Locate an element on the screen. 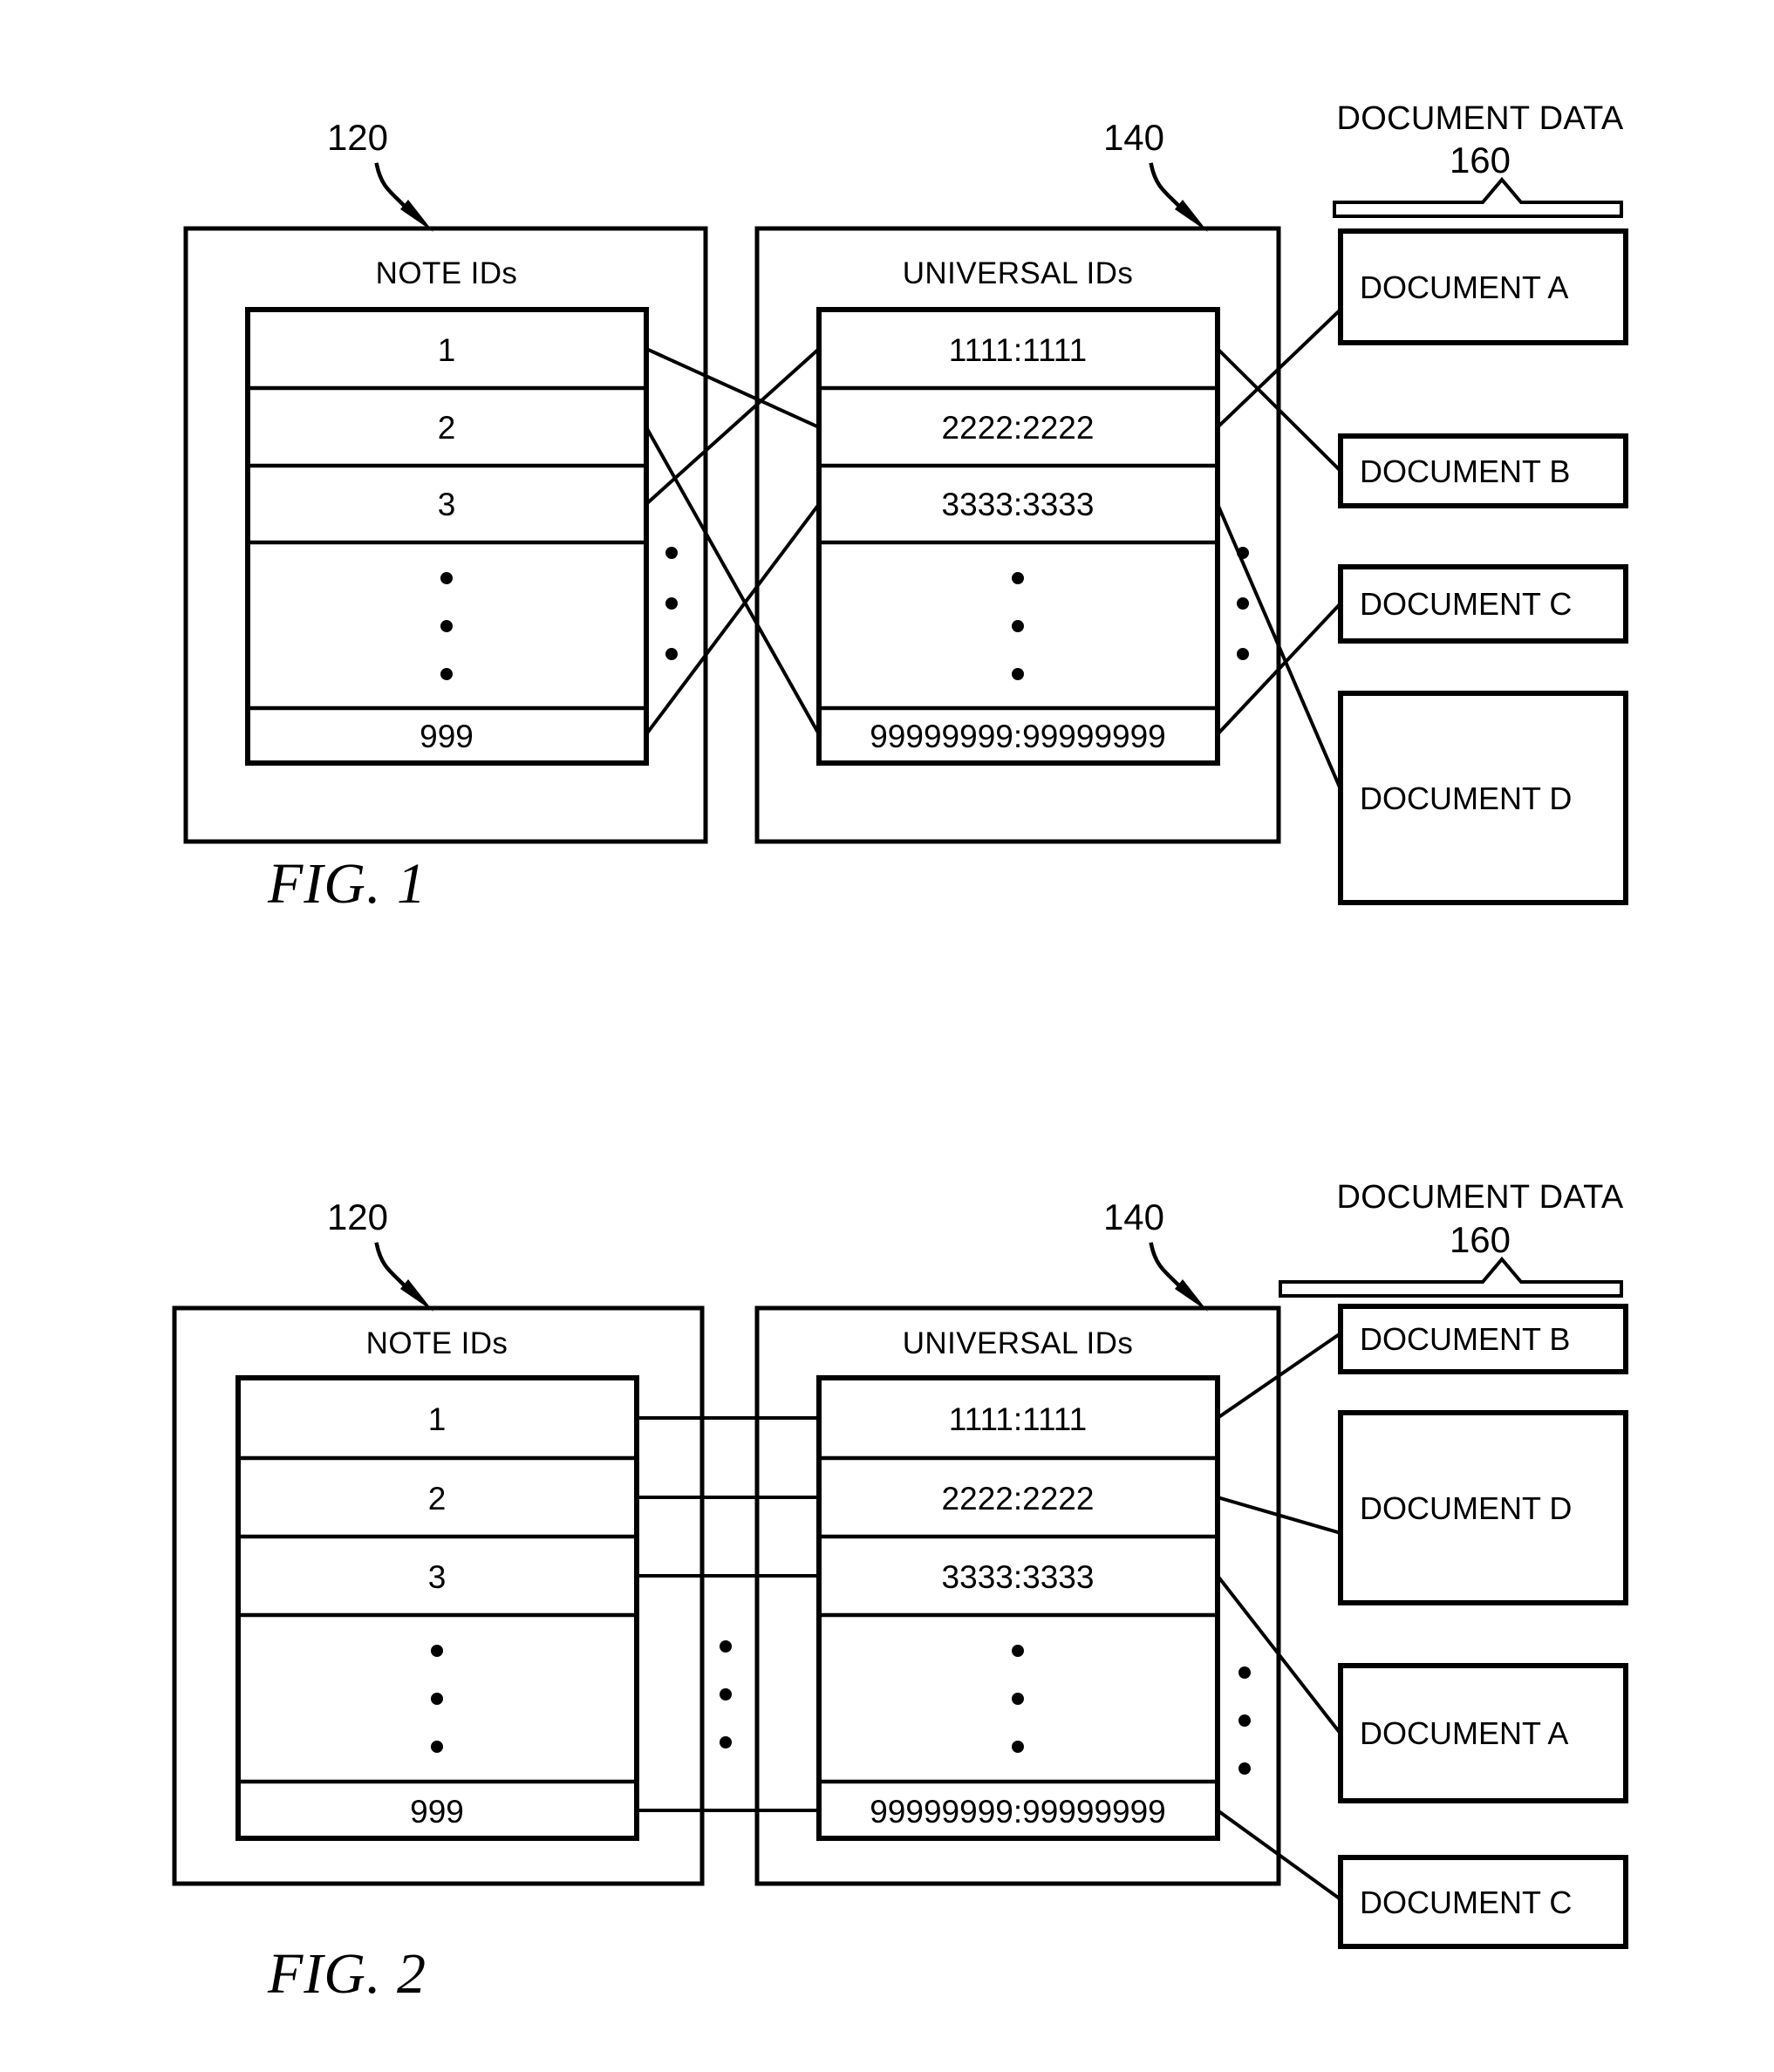  note-ids-table-fig2 is located at coordinates (437, 1608).